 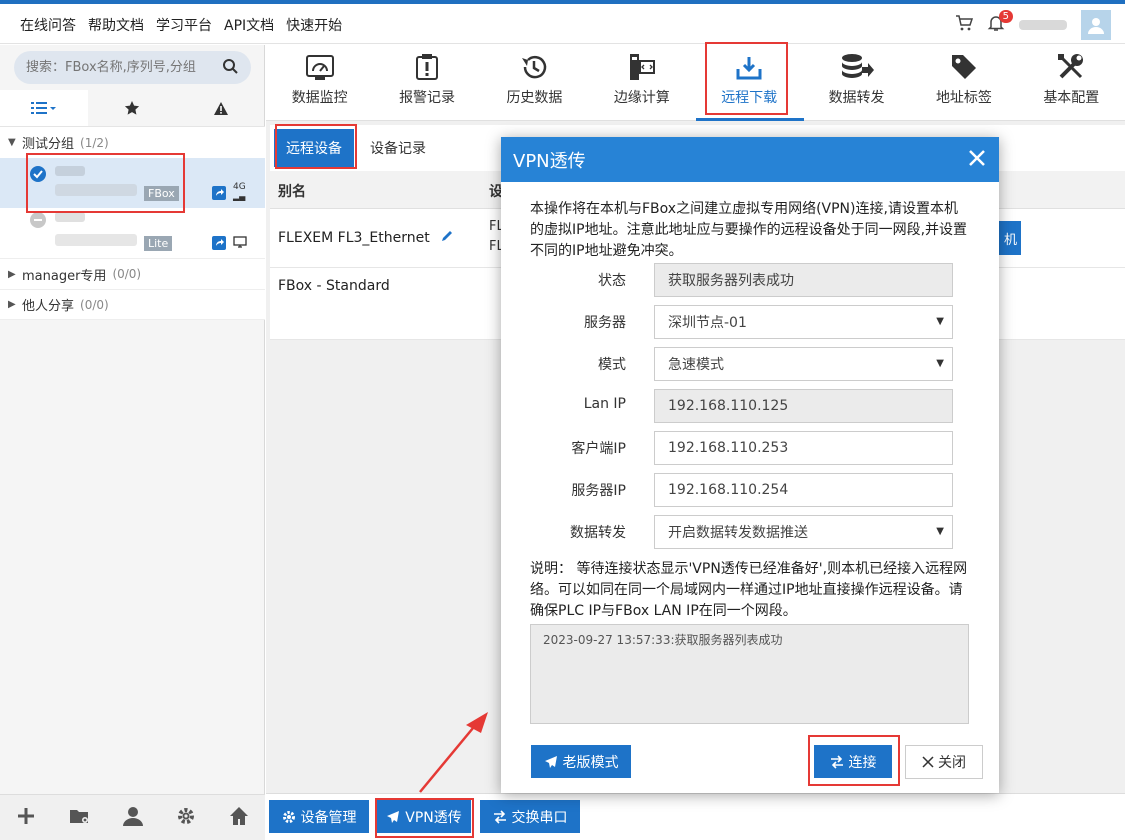 What do you see at coordinates (221, 108) in the screenshot?
I see `tab-alarms` at bounding box center [221, 108].